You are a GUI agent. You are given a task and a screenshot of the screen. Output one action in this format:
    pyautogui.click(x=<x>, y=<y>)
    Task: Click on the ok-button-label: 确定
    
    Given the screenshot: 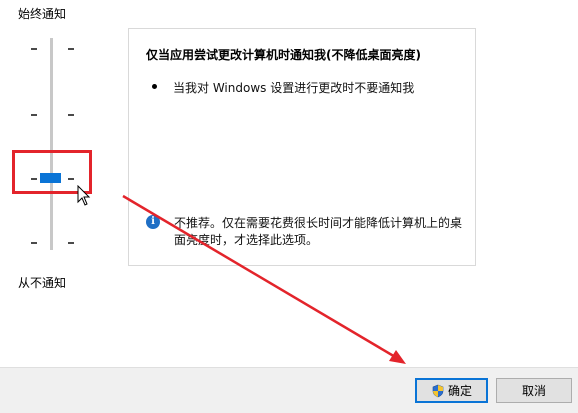 What is the action you would take?
    pyautogui.click(x=459, y=391)
    